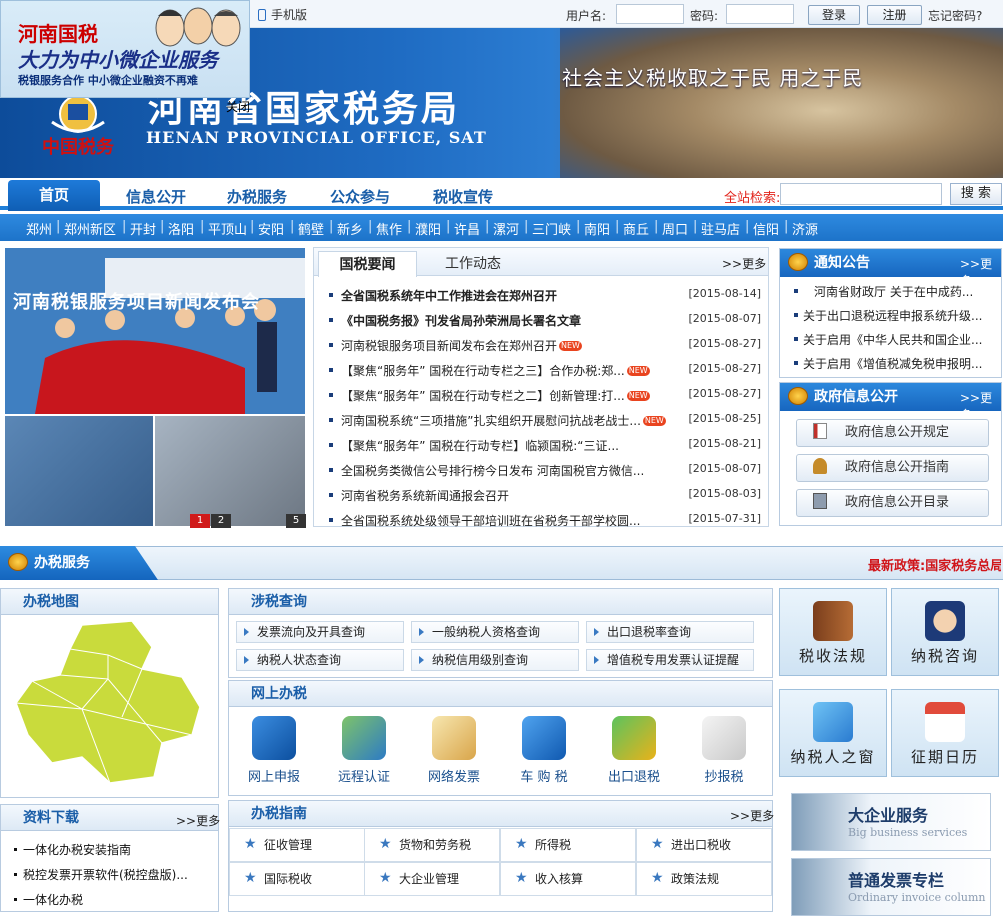  What do you see at coordinates (227, 228) in the screenshot?
I see `city-link: 平顶山` at bounding box center [227, 228].